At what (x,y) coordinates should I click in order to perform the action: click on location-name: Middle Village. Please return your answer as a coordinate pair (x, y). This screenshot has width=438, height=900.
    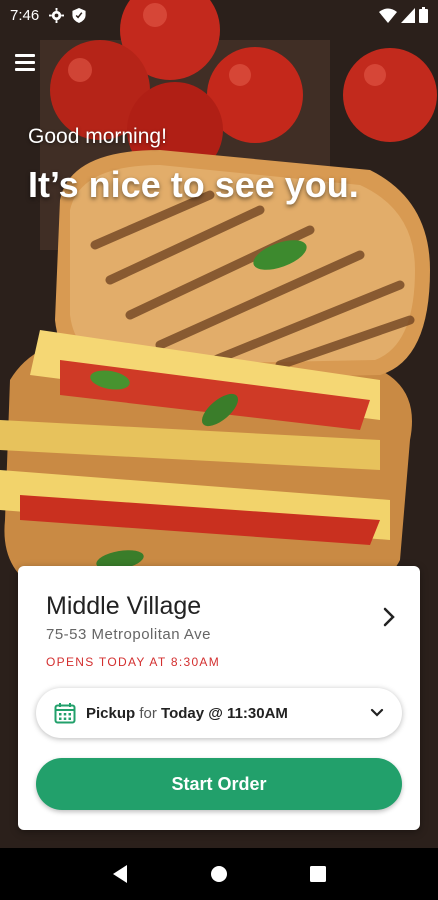
    Looking at the image, I should click on (123, 606).